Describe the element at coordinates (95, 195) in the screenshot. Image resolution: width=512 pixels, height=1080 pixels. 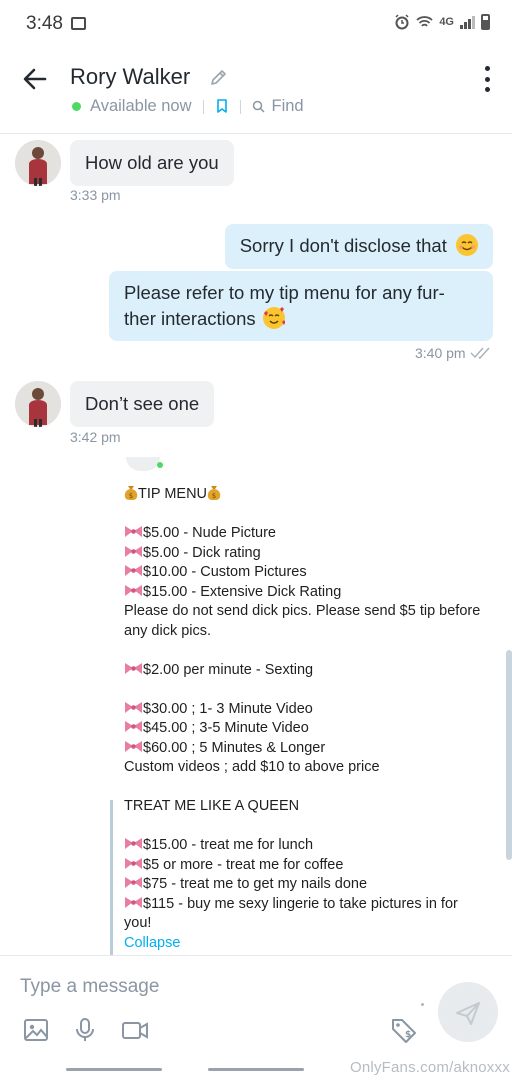
I see `message-timestamp: 3:33 pm` at that location.